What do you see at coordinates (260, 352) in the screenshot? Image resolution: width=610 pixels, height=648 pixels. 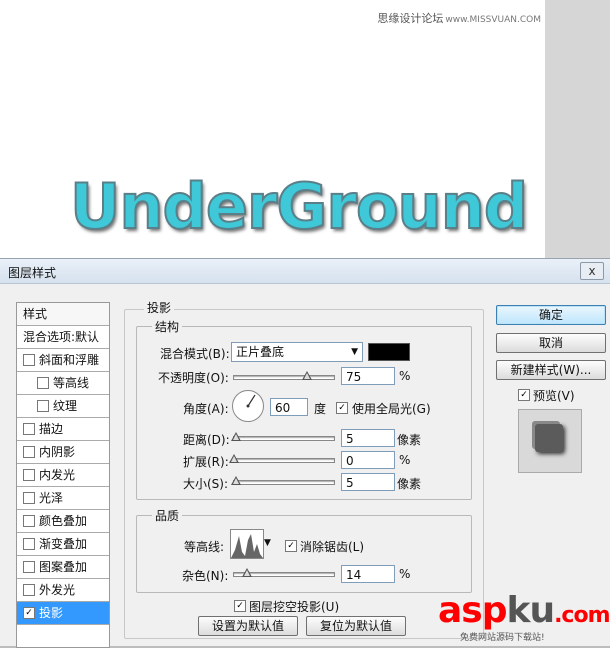 I see `blend-mode-value: 正片叠底` at bounding box center [260, 352].